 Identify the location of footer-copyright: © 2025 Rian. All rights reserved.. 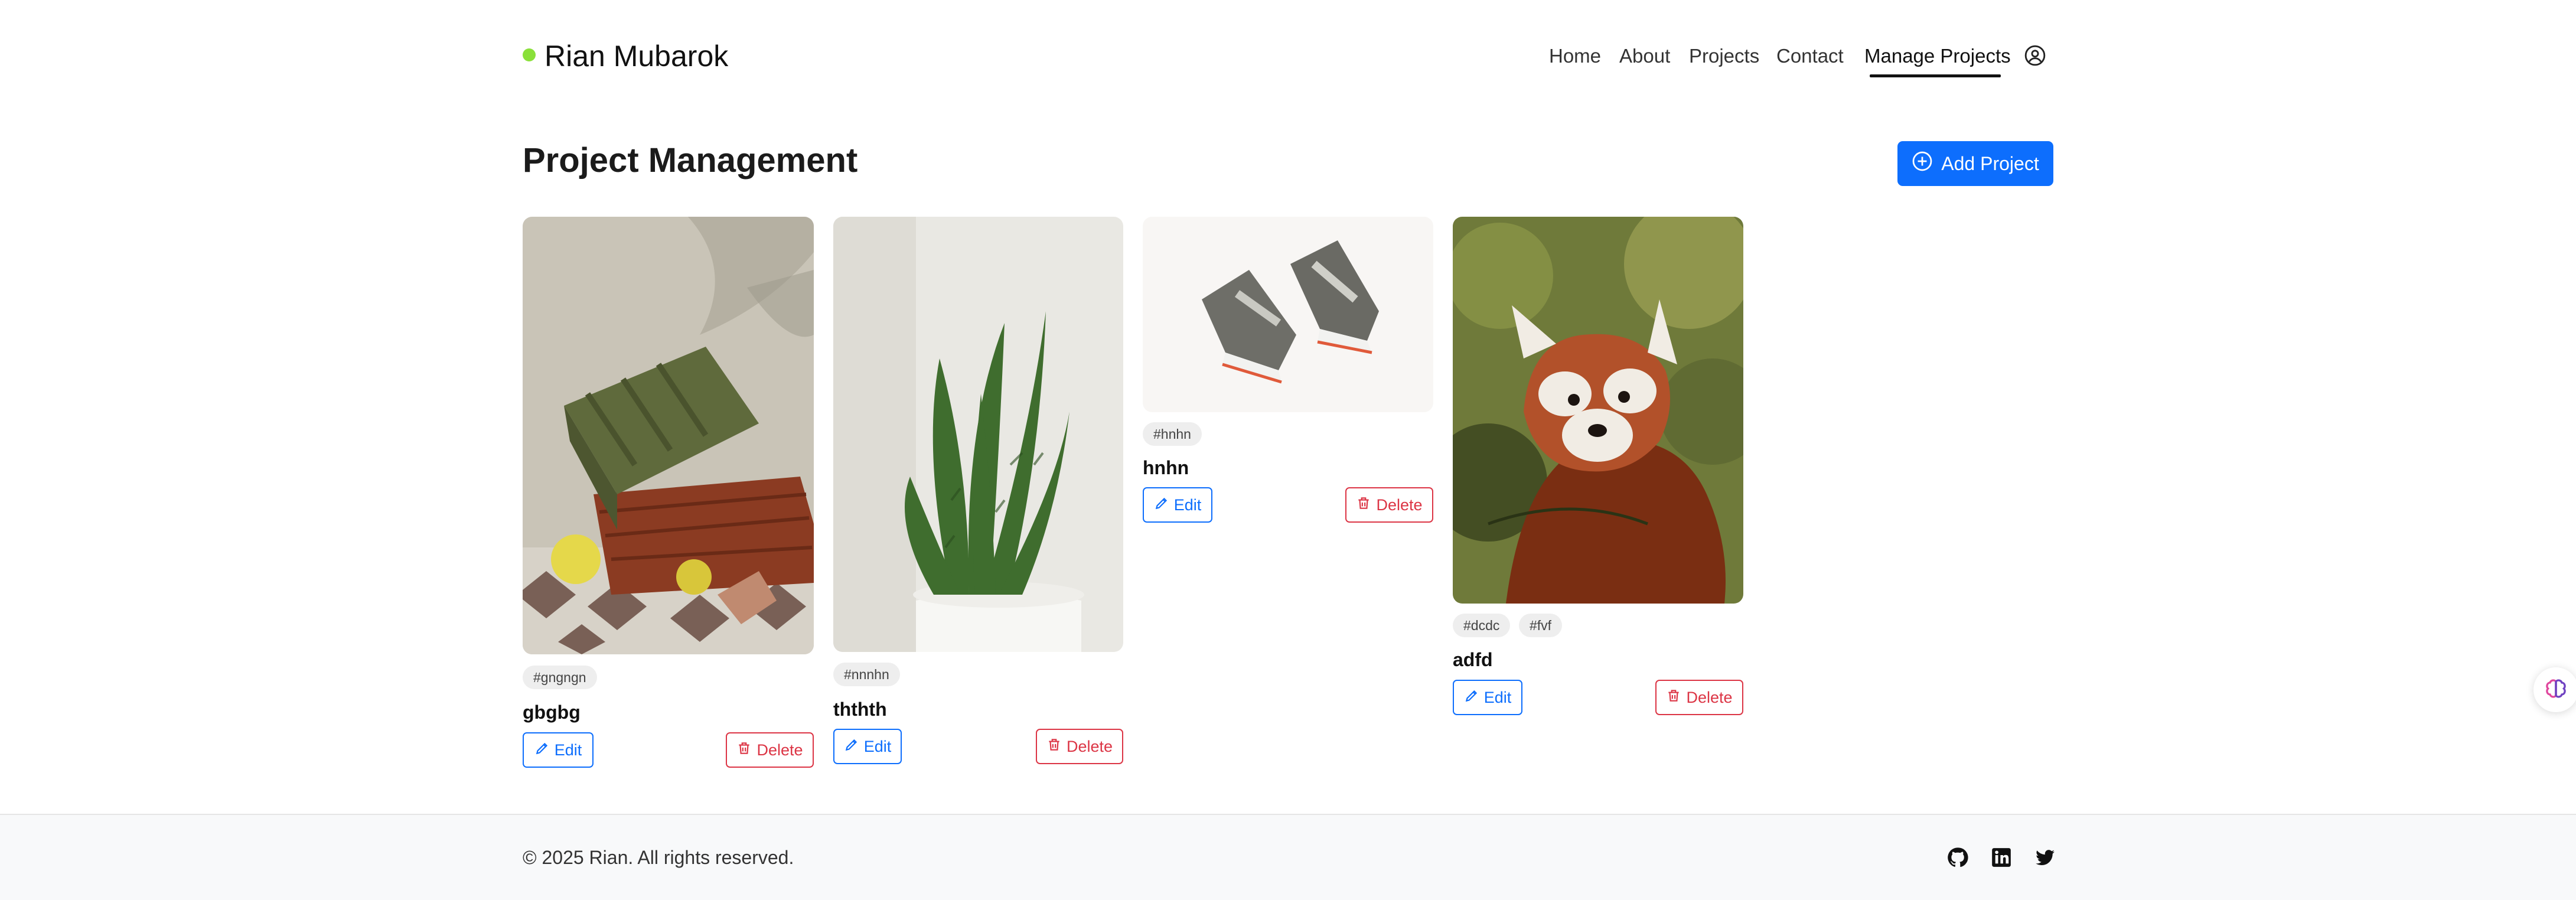
(658, 857).